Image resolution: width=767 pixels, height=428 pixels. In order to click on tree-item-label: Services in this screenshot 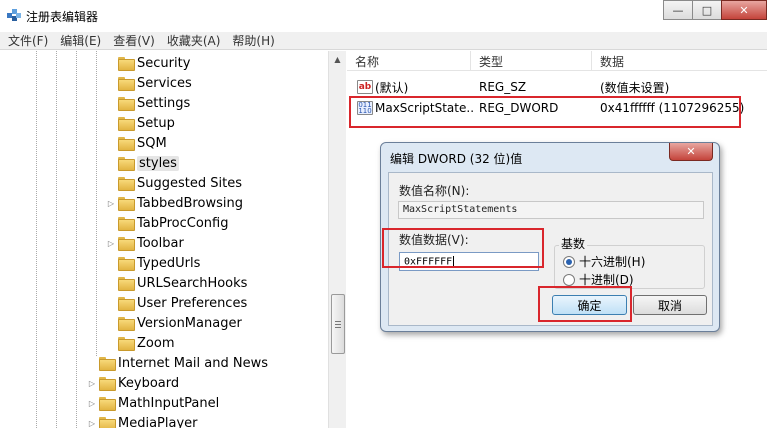, I will do `click(164, 83)`.